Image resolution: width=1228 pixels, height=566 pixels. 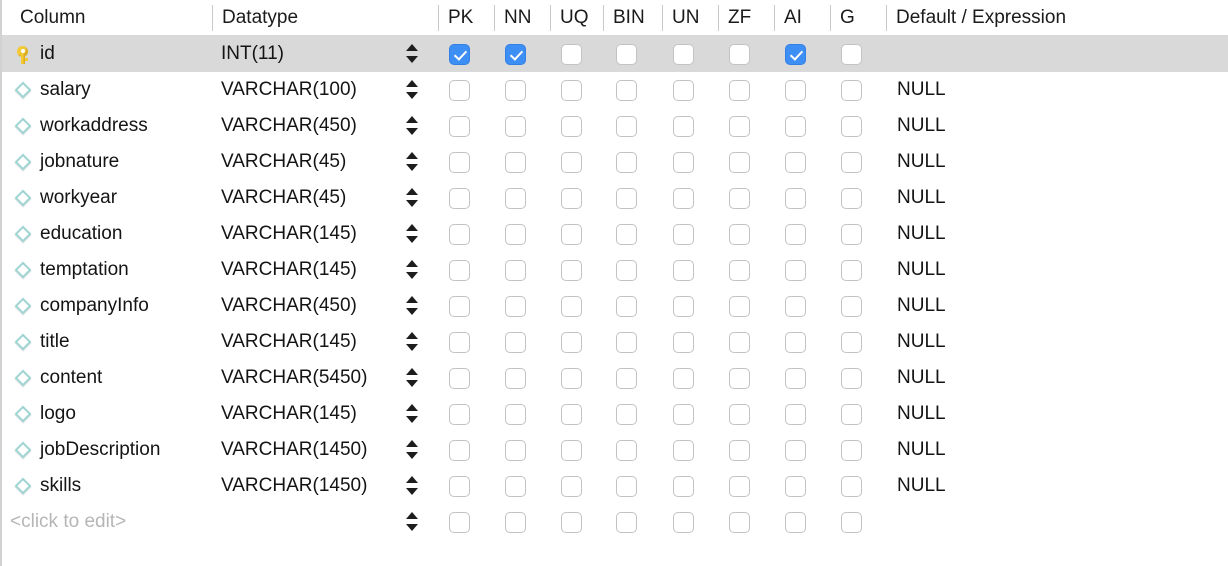 I want to click on table-row: workaddress VARCHAR(450) NULL, so click(x=615, y=126).